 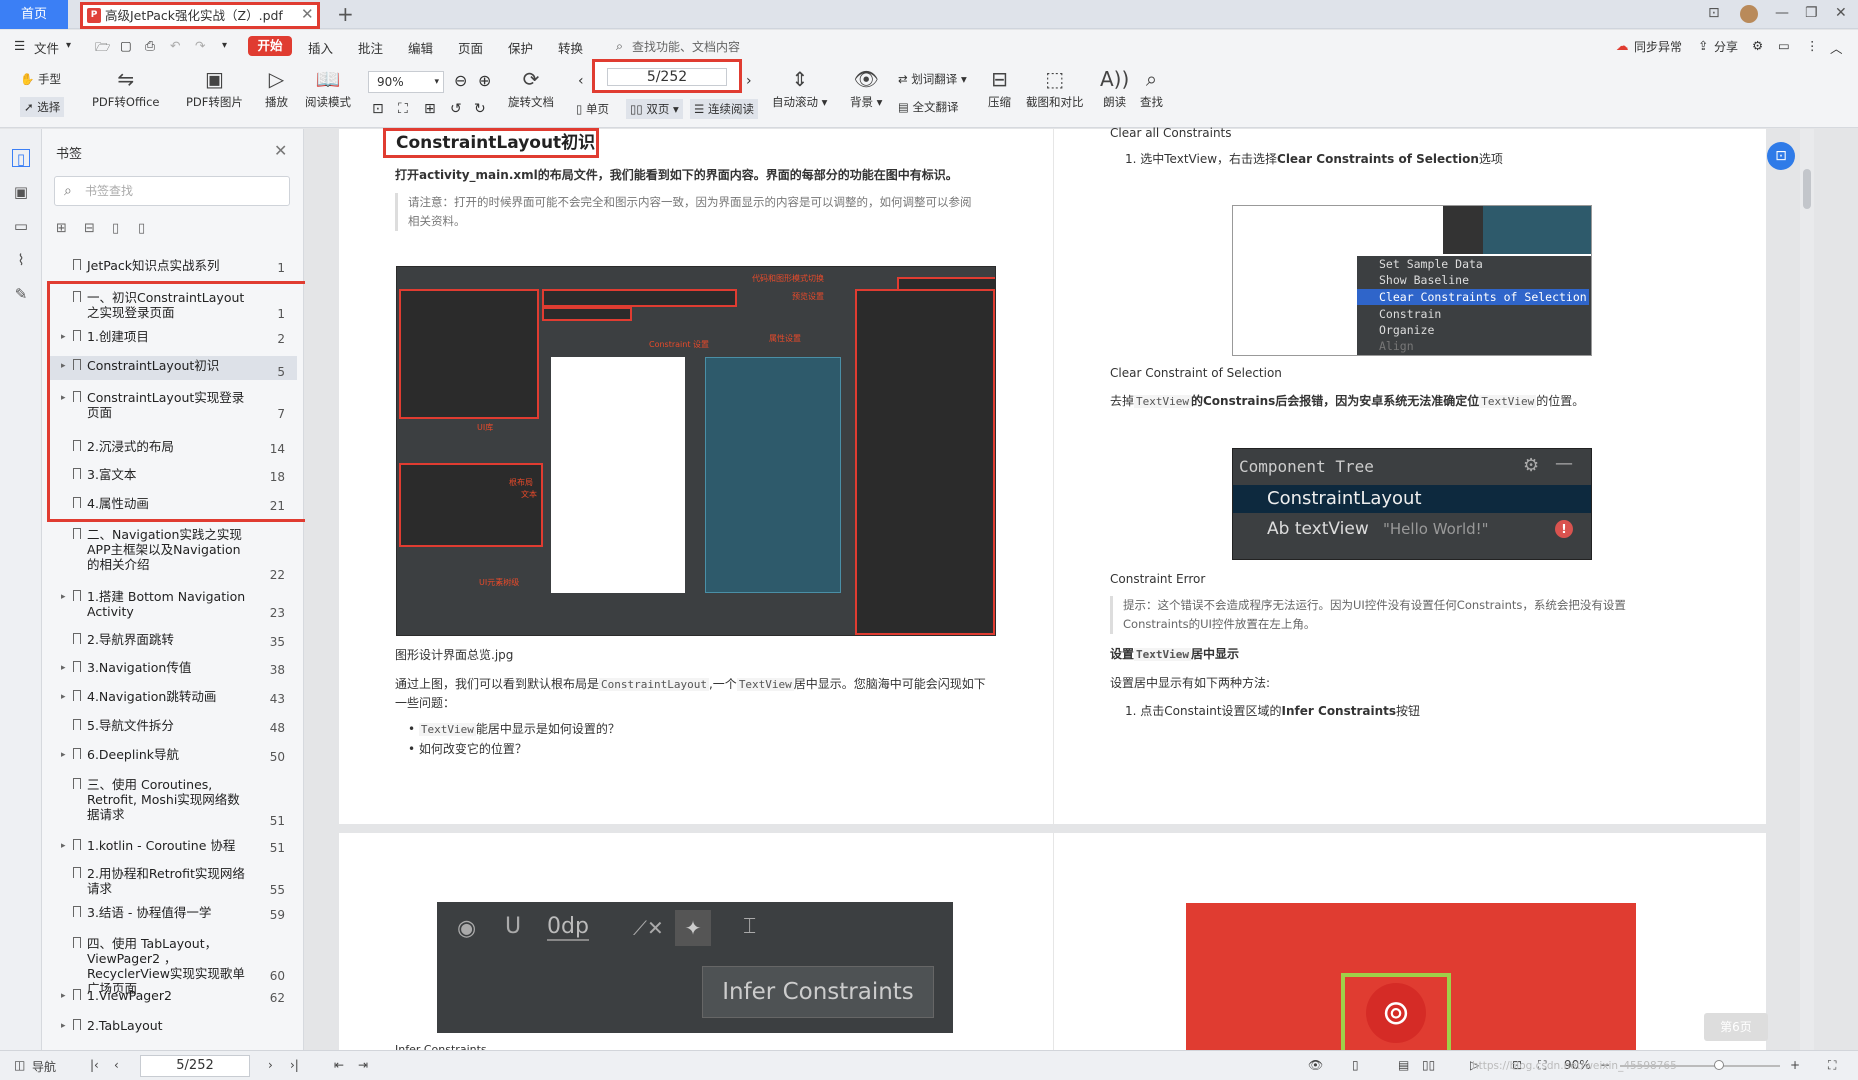 What do you see at coordinates (403, 109) in the screenshot?
I see `fit-page-icon: ⛶` at bounding box center [403, 109].